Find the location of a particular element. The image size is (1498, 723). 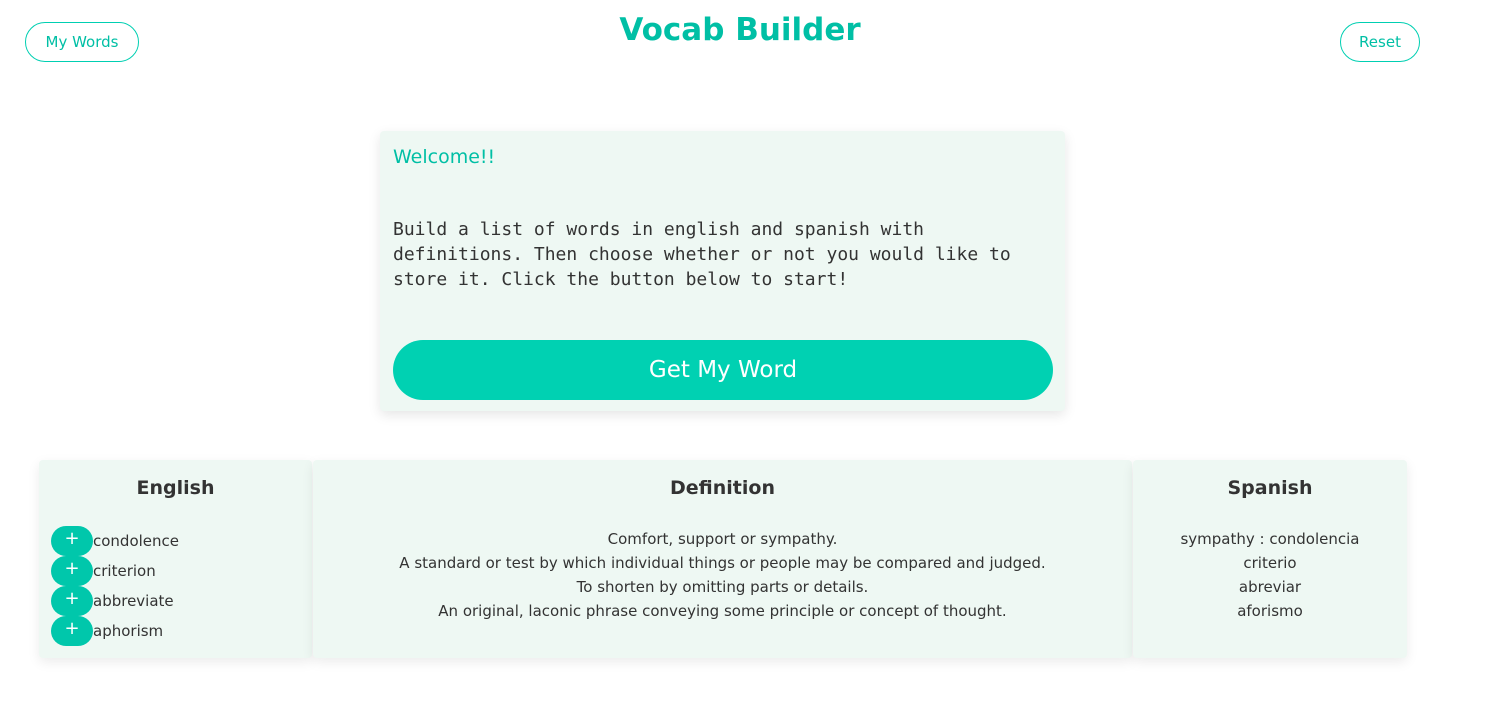

get-my-word-button: Get My Word is located at coordinates (723, 370).